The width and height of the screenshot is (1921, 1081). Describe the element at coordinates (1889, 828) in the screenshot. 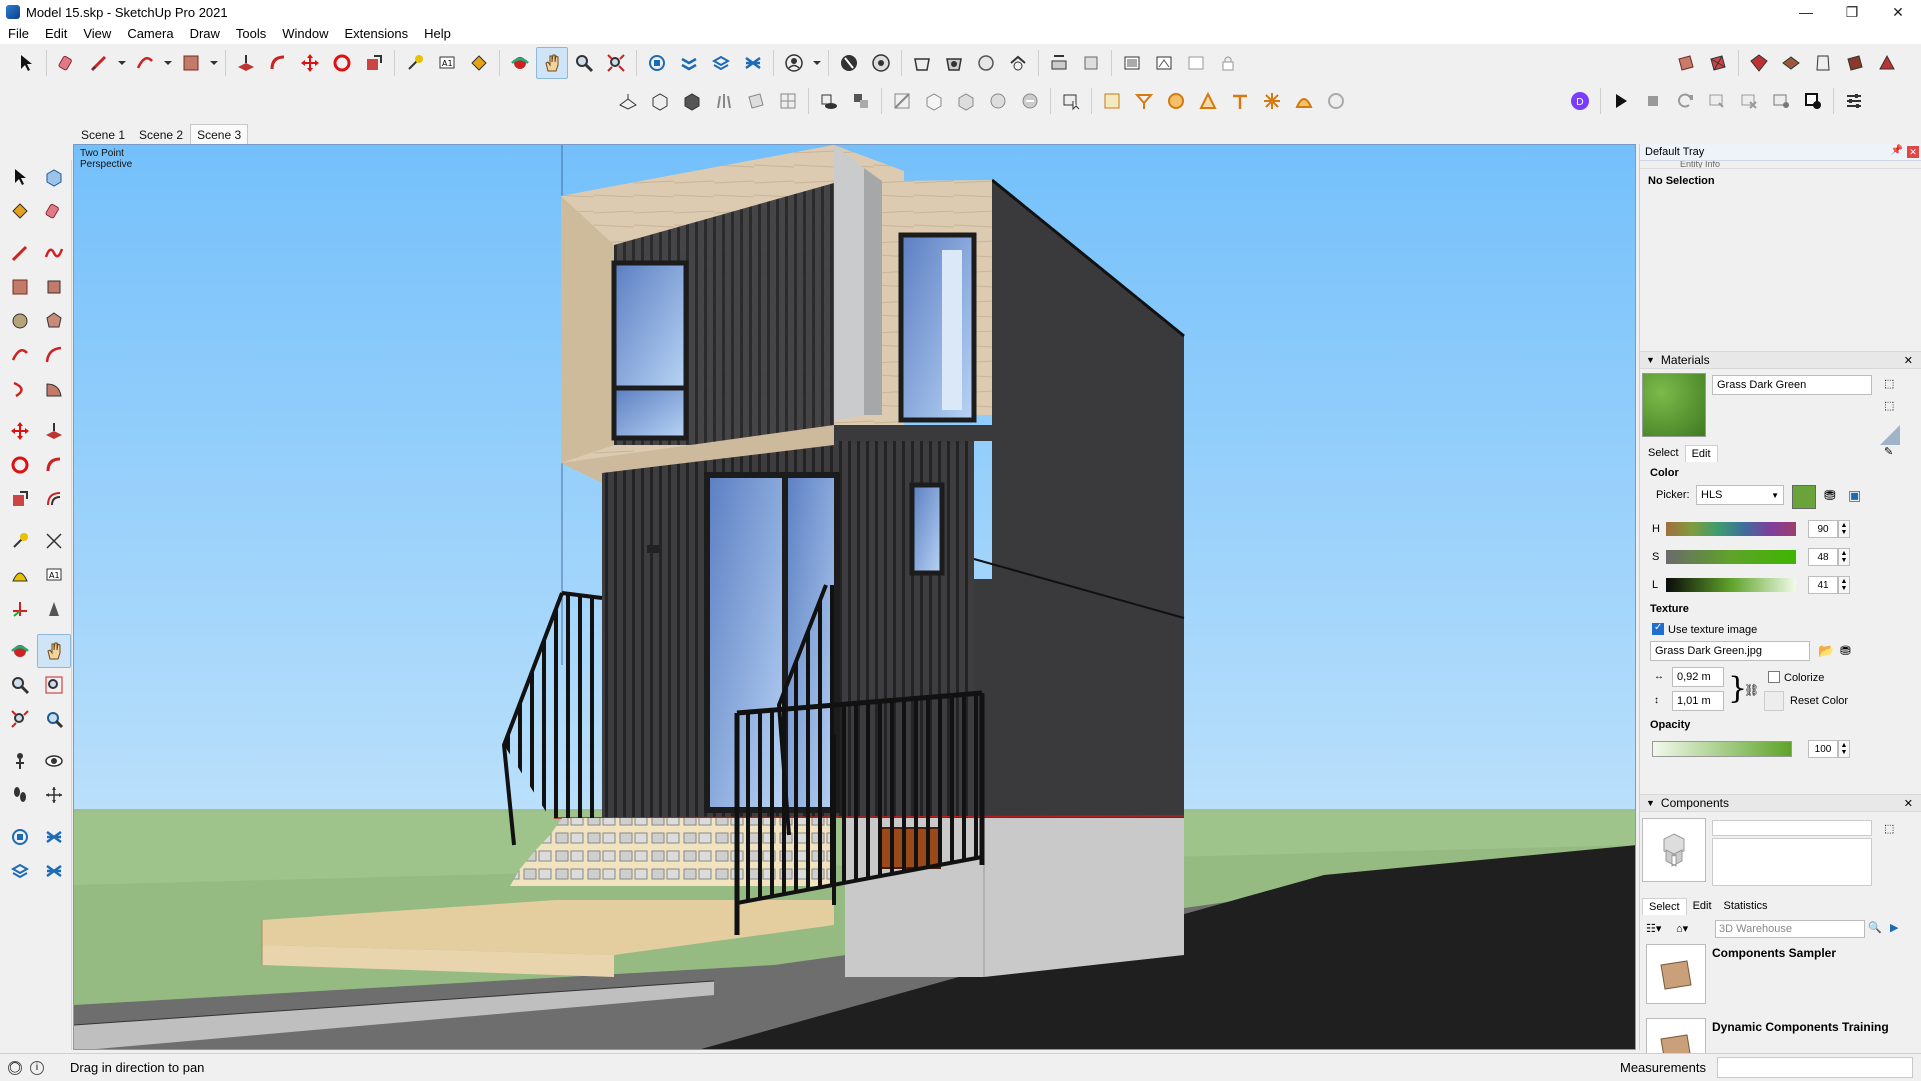

I see `display-secondary-pane-icon: ⬚` at that location.